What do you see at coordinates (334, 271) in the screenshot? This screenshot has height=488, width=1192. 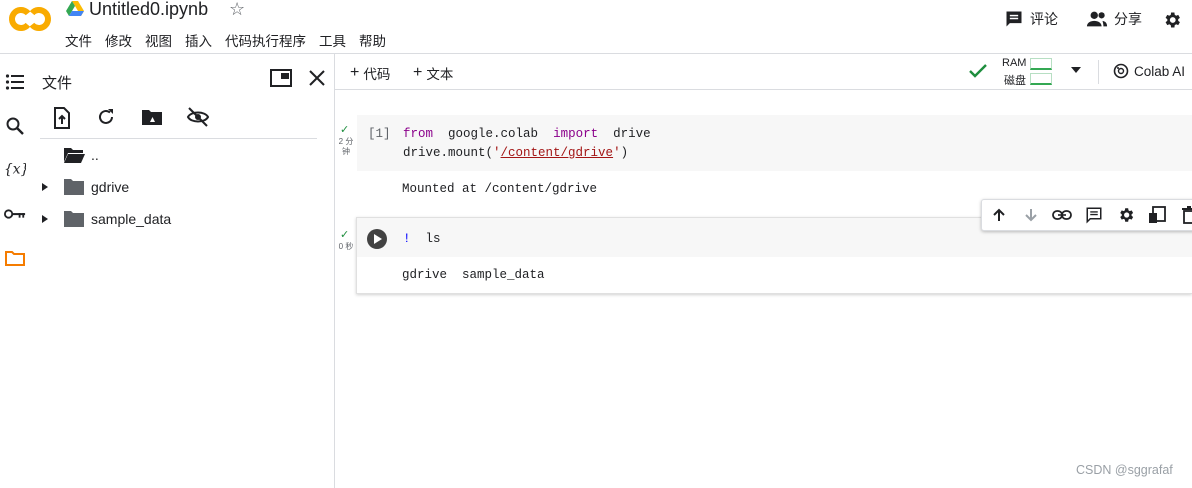 I see `panel-divider` at bounding box center [334, 271].